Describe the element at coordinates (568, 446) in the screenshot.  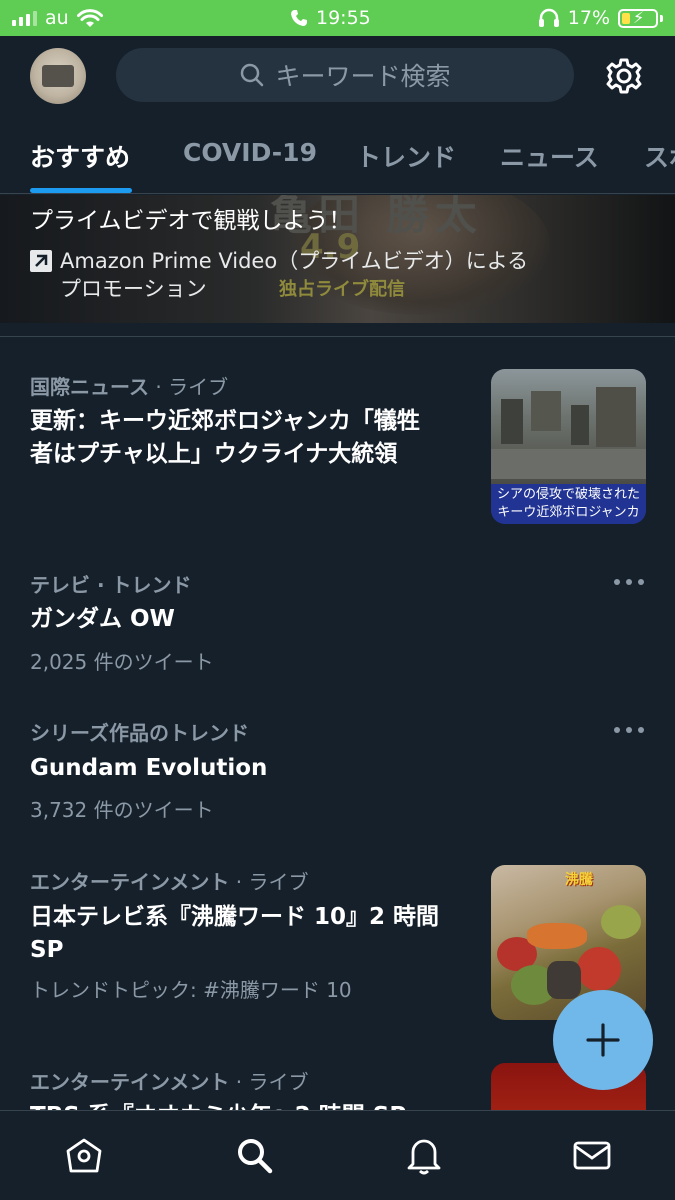
I see `item-thumbnail: シアの侵攻で破壊された キーウ近郊ボロジャンカ` at that location.